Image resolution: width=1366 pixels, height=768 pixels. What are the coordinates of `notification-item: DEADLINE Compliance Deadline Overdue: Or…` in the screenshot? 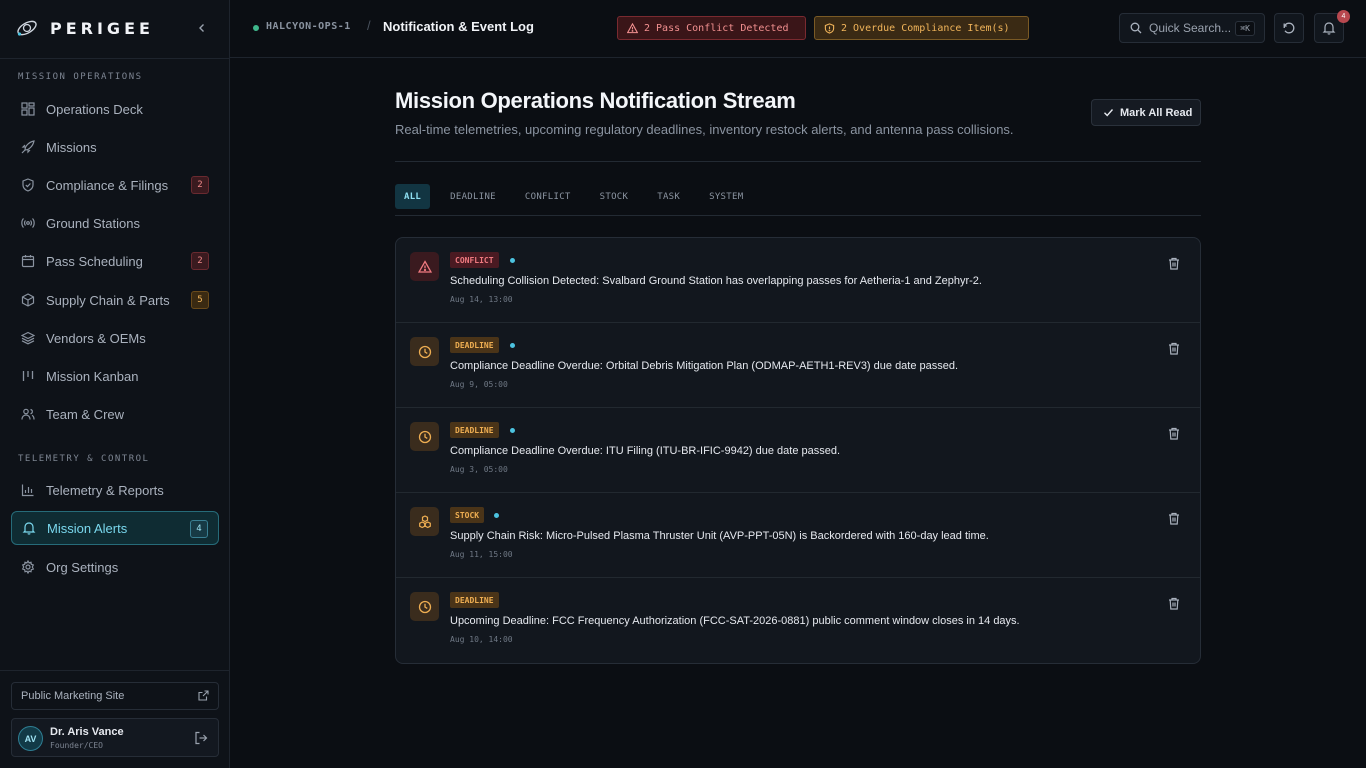 It's located at (798, 365).